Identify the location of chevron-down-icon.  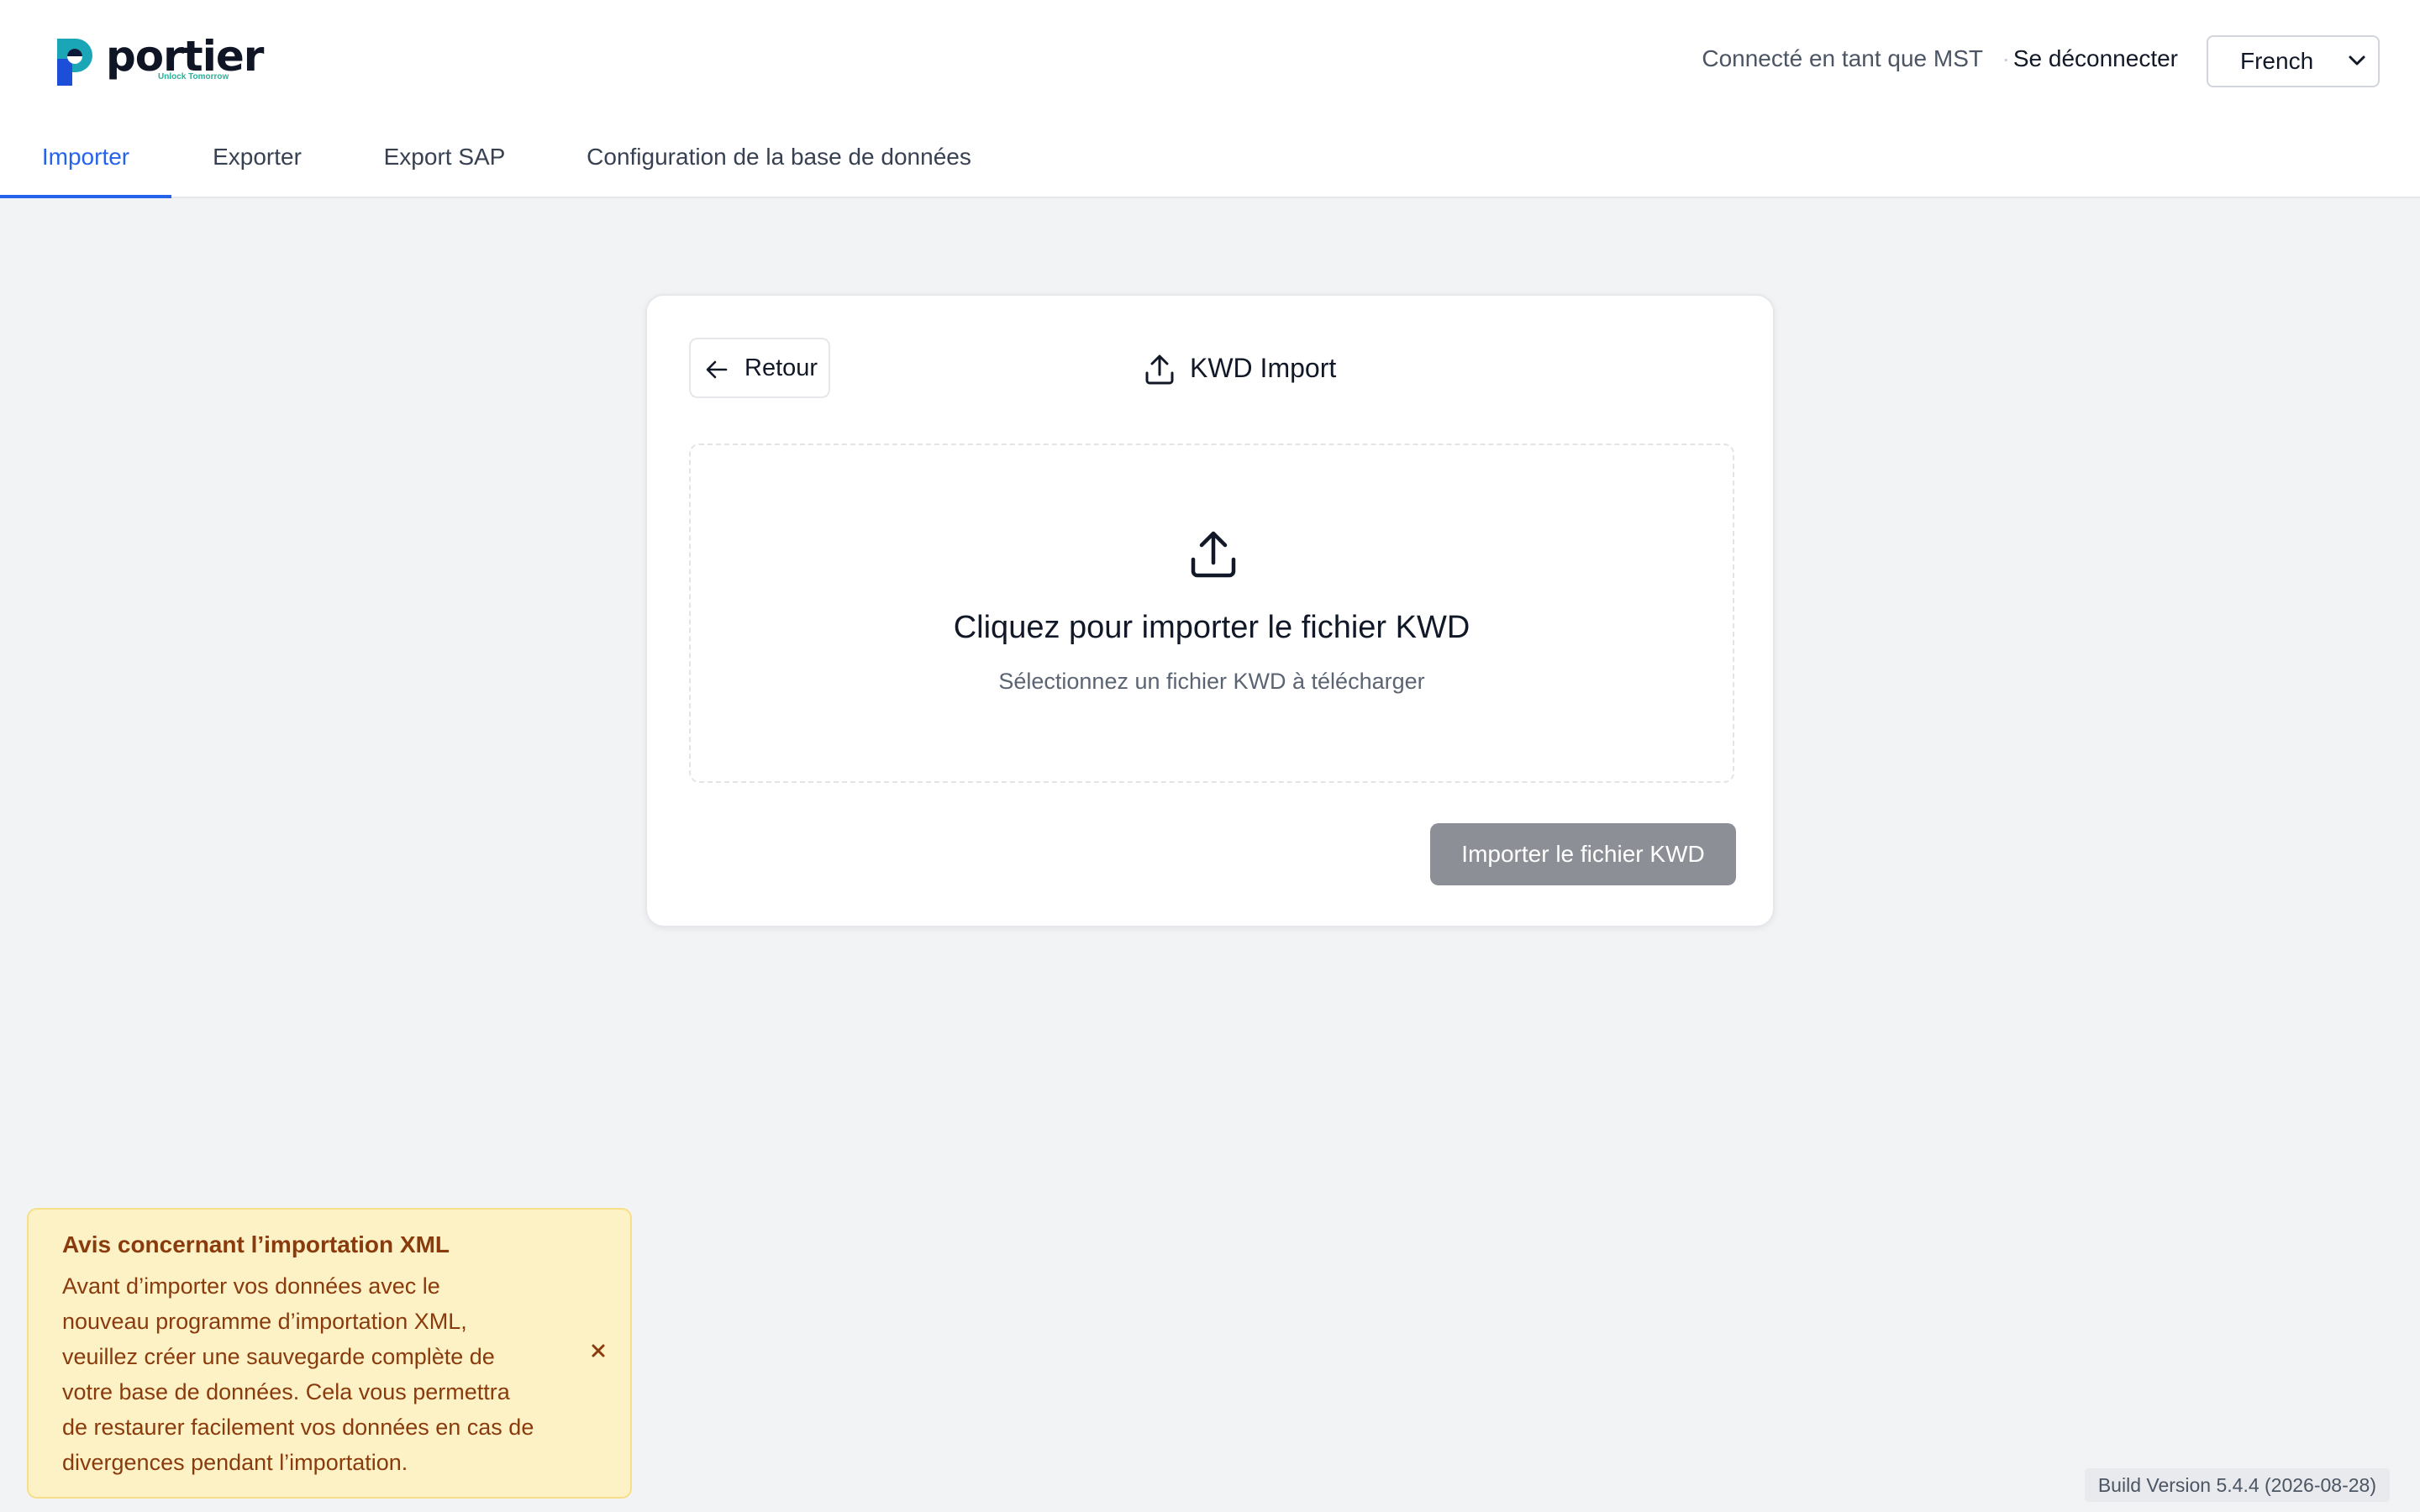
(2357, 60).